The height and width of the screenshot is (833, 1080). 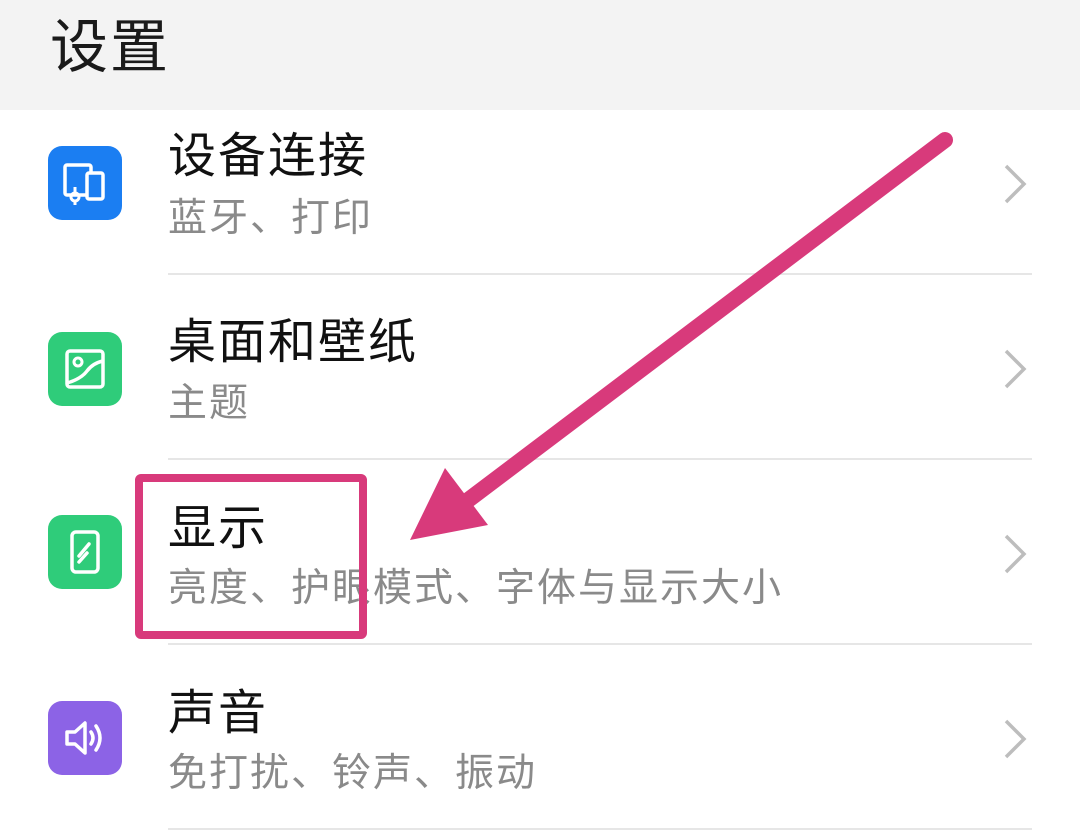 I want to click on device-connection-icon, so click(x=85, y=183).